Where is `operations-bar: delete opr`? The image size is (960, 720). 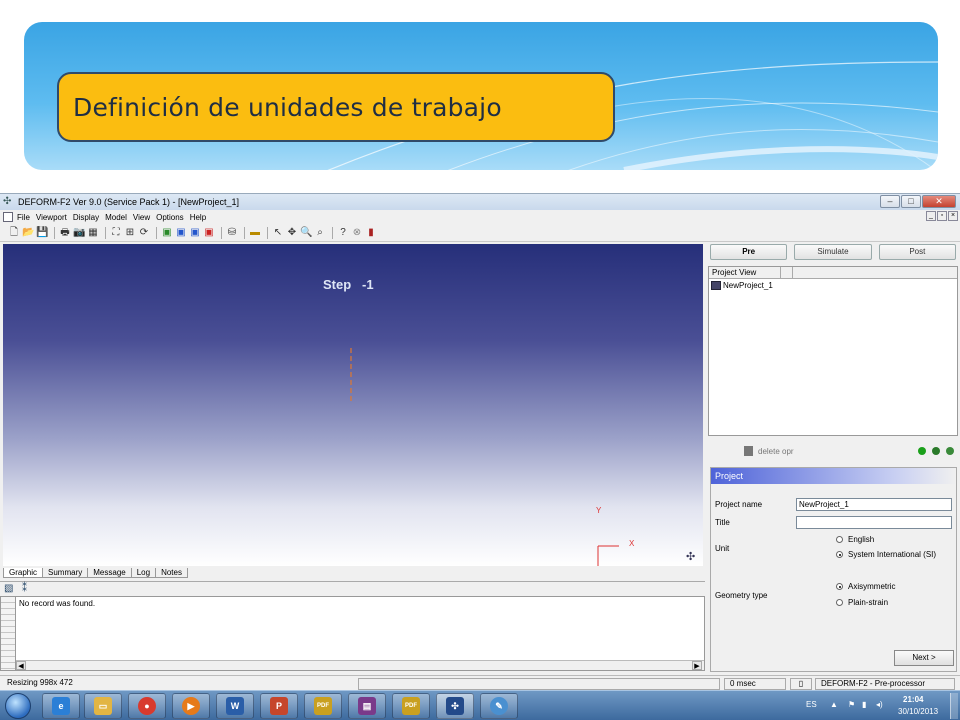 operations-bar: delete opr is located at coordinates (833, 450).